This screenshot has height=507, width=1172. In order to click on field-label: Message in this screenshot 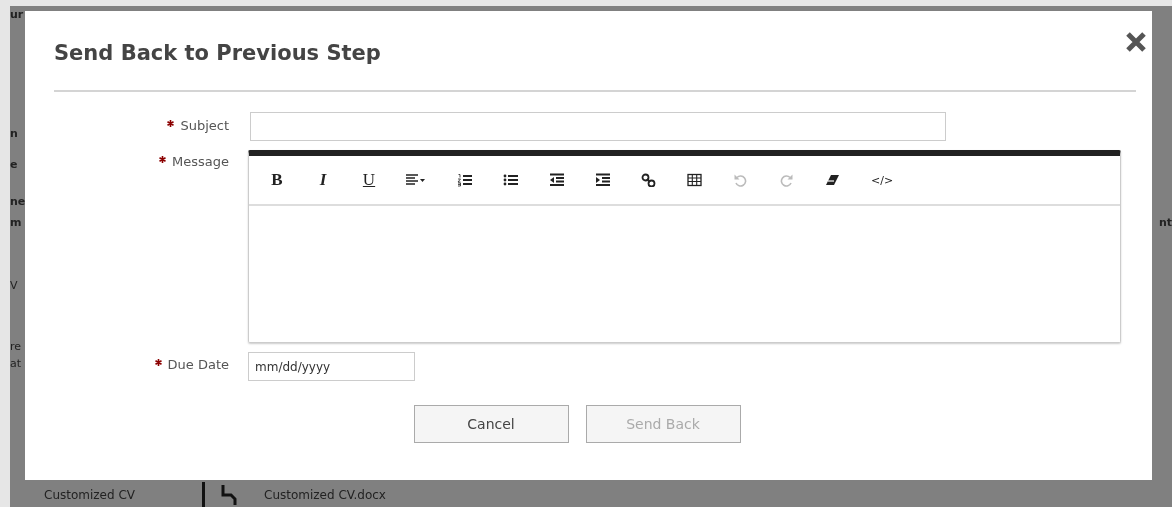, I will do `click(200, 161)`.